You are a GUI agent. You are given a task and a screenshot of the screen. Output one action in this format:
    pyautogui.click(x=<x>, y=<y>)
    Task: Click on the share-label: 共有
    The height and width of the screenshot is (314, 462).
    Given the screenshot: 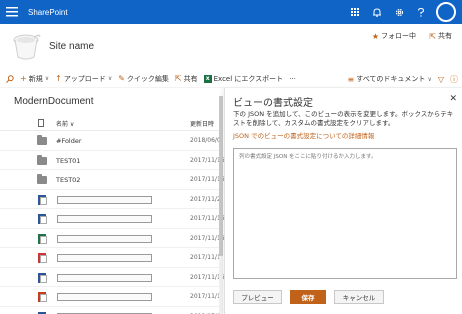 What is the action you would take?
    pyautogui.click(x=445, y=36)
    